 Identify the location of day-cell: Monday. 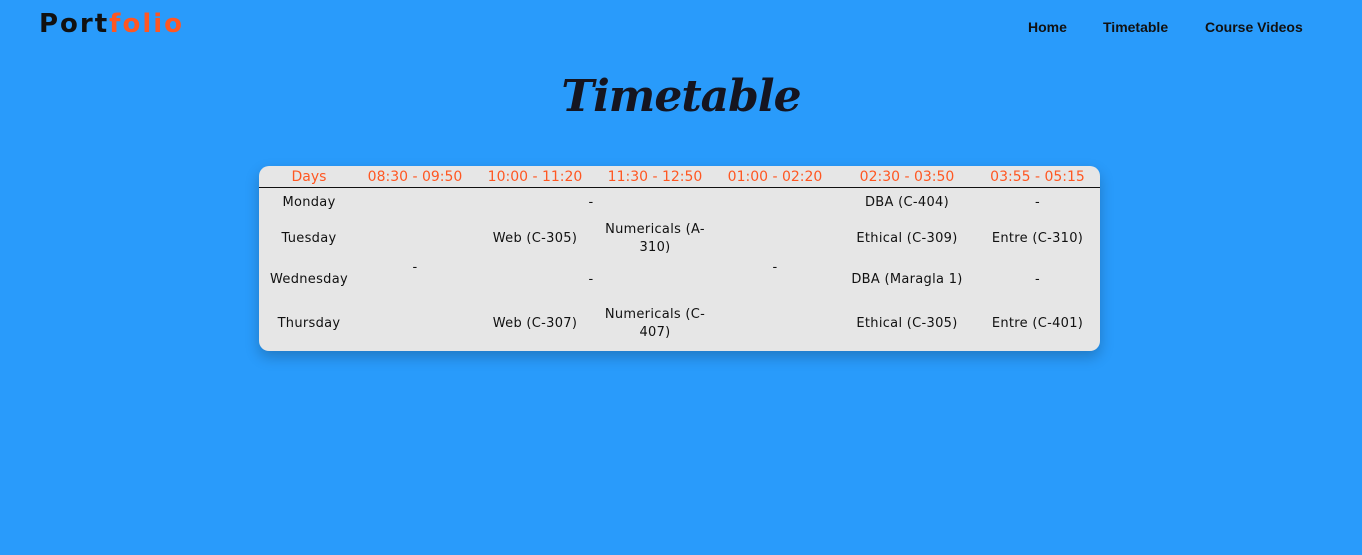
(309, 202).